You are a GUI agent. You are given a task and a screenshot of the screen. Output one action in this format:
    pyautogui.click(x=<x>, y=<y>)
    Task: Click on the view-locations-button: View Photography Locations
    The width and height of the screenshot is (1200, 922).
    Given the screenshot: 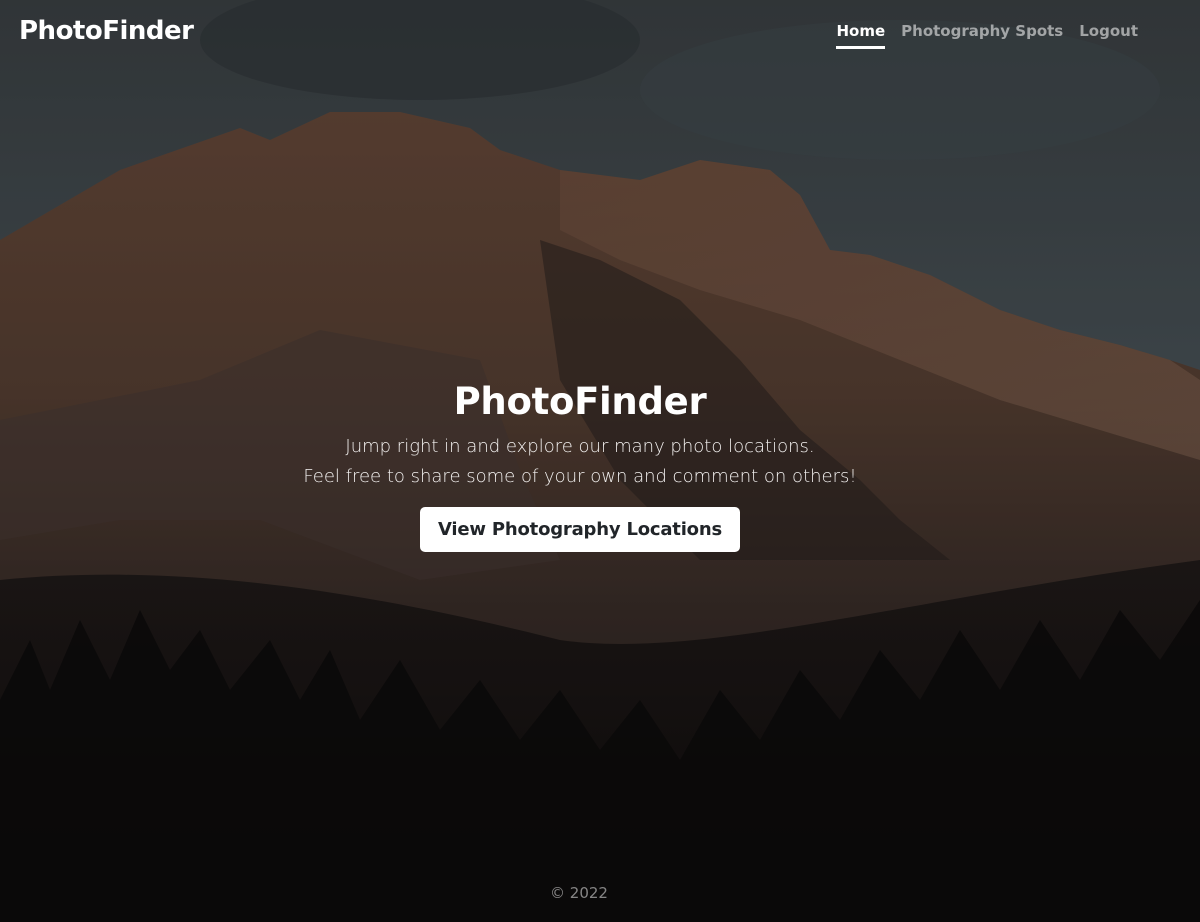 What is the action you would take?
    pyautogui.click(x=580, y=529)
    